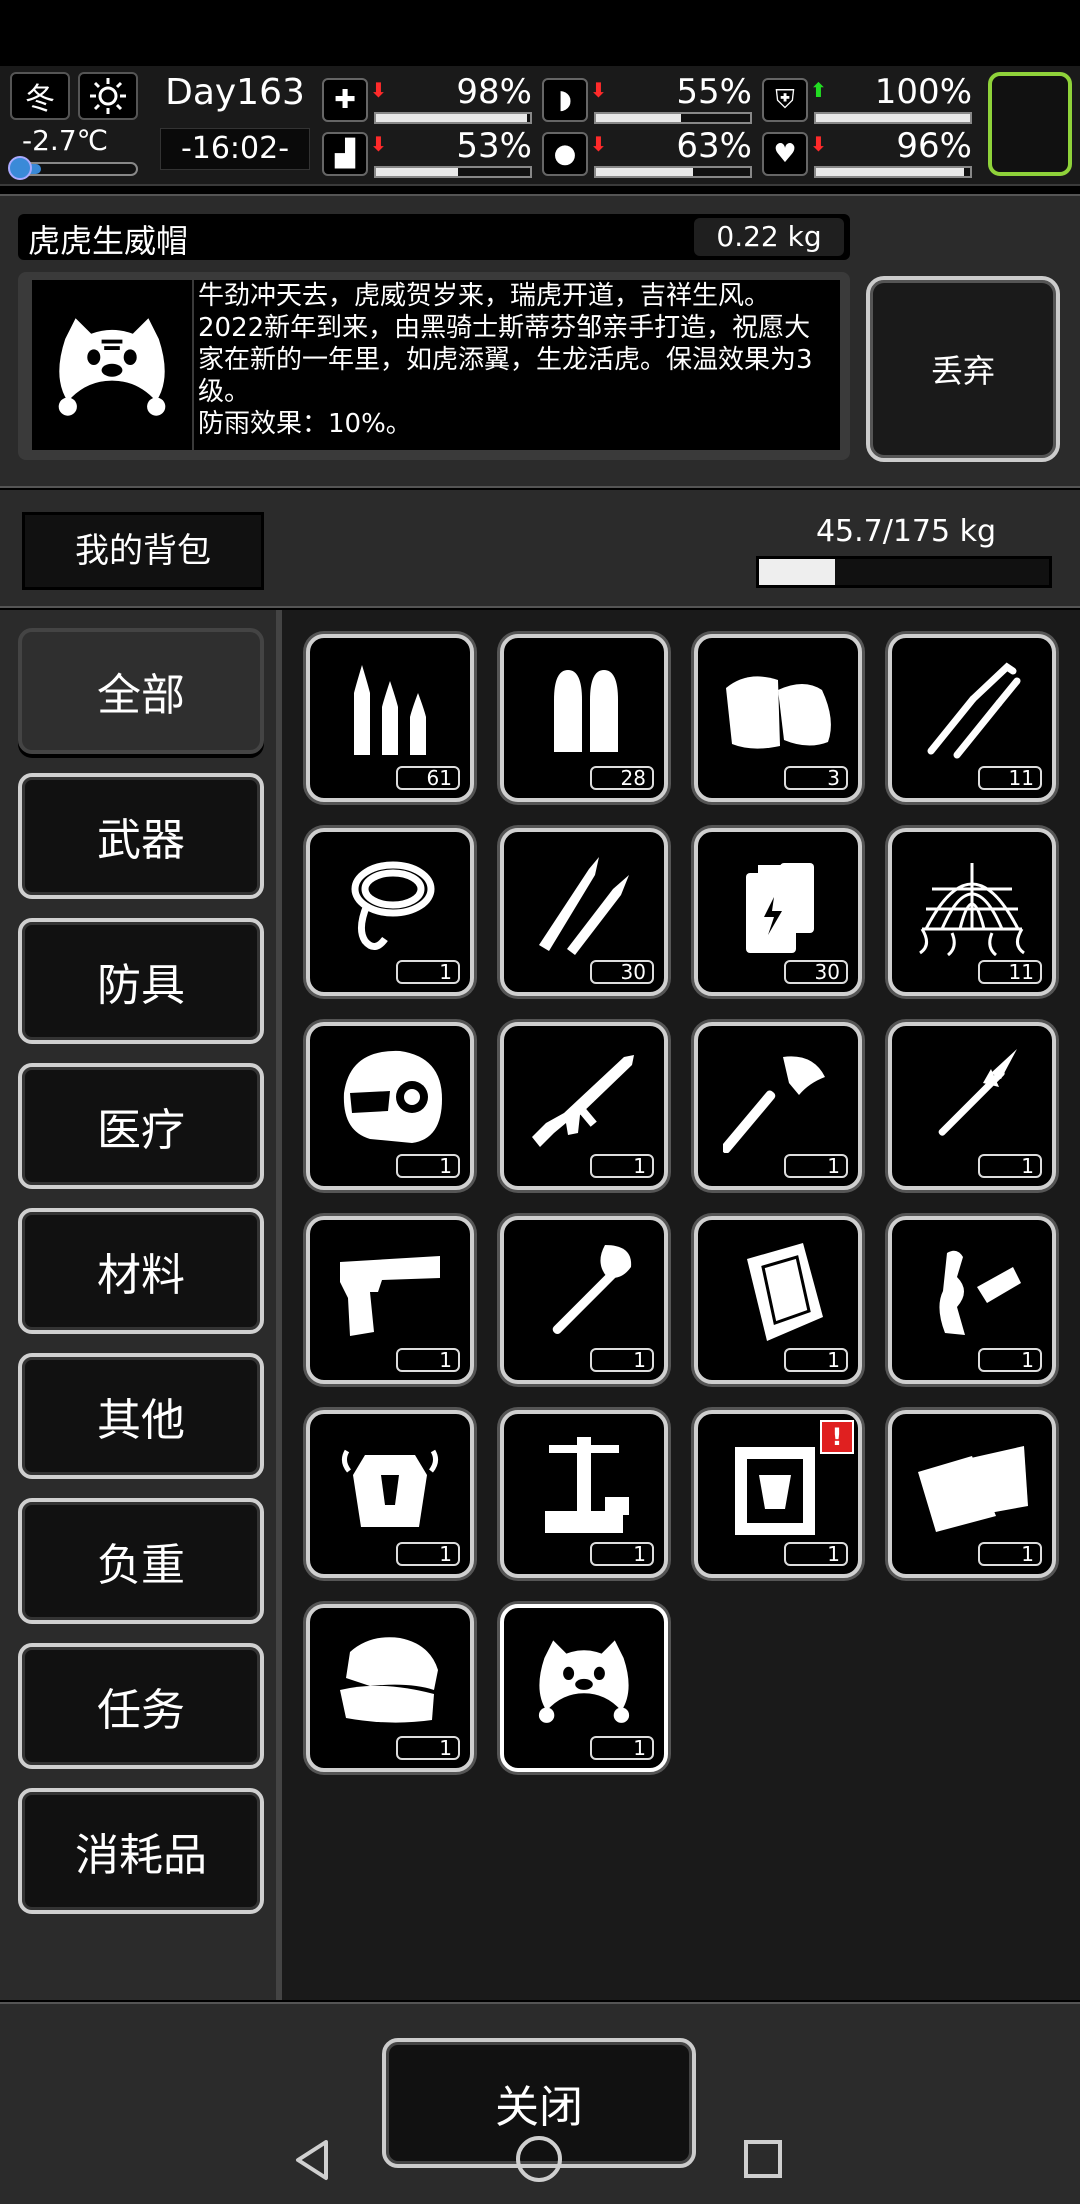  I want to click on category-tab: 全部, so click(141, 691).